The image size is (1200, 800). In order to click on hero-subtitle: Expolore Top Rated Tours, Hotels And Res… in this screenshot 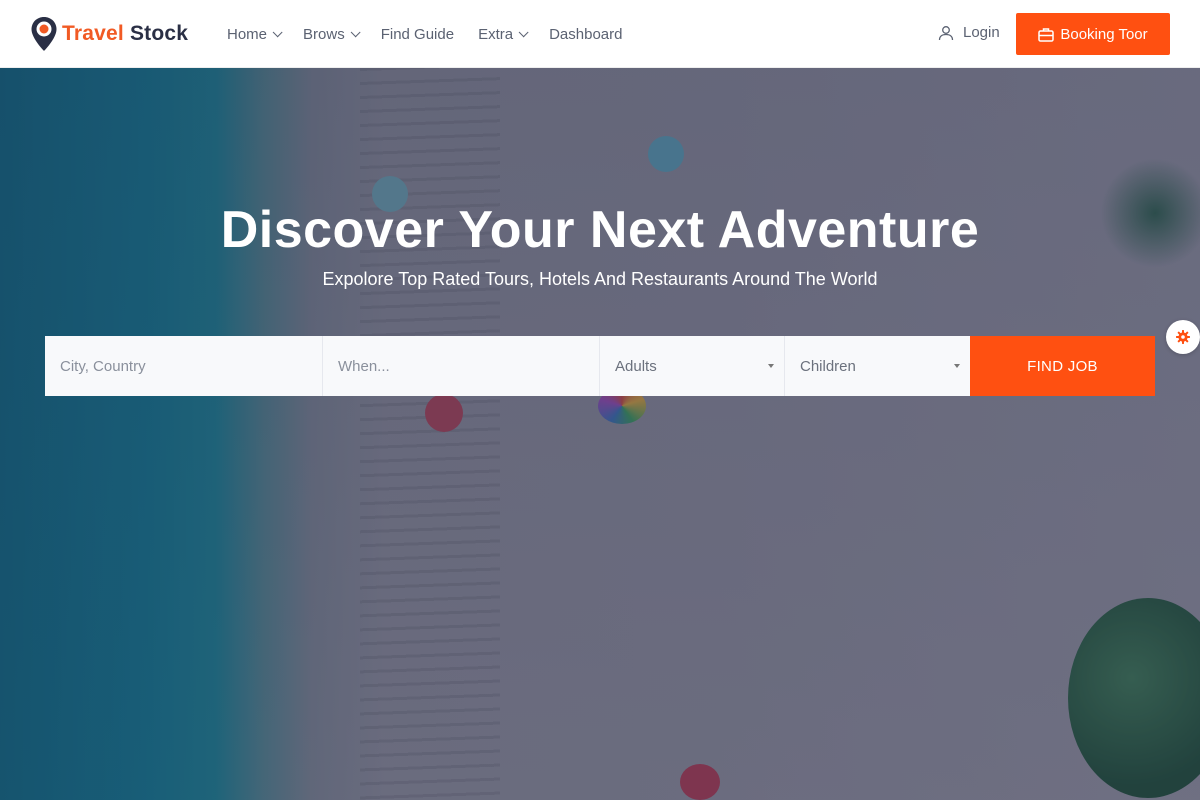, I will do `click(600, 279)`.